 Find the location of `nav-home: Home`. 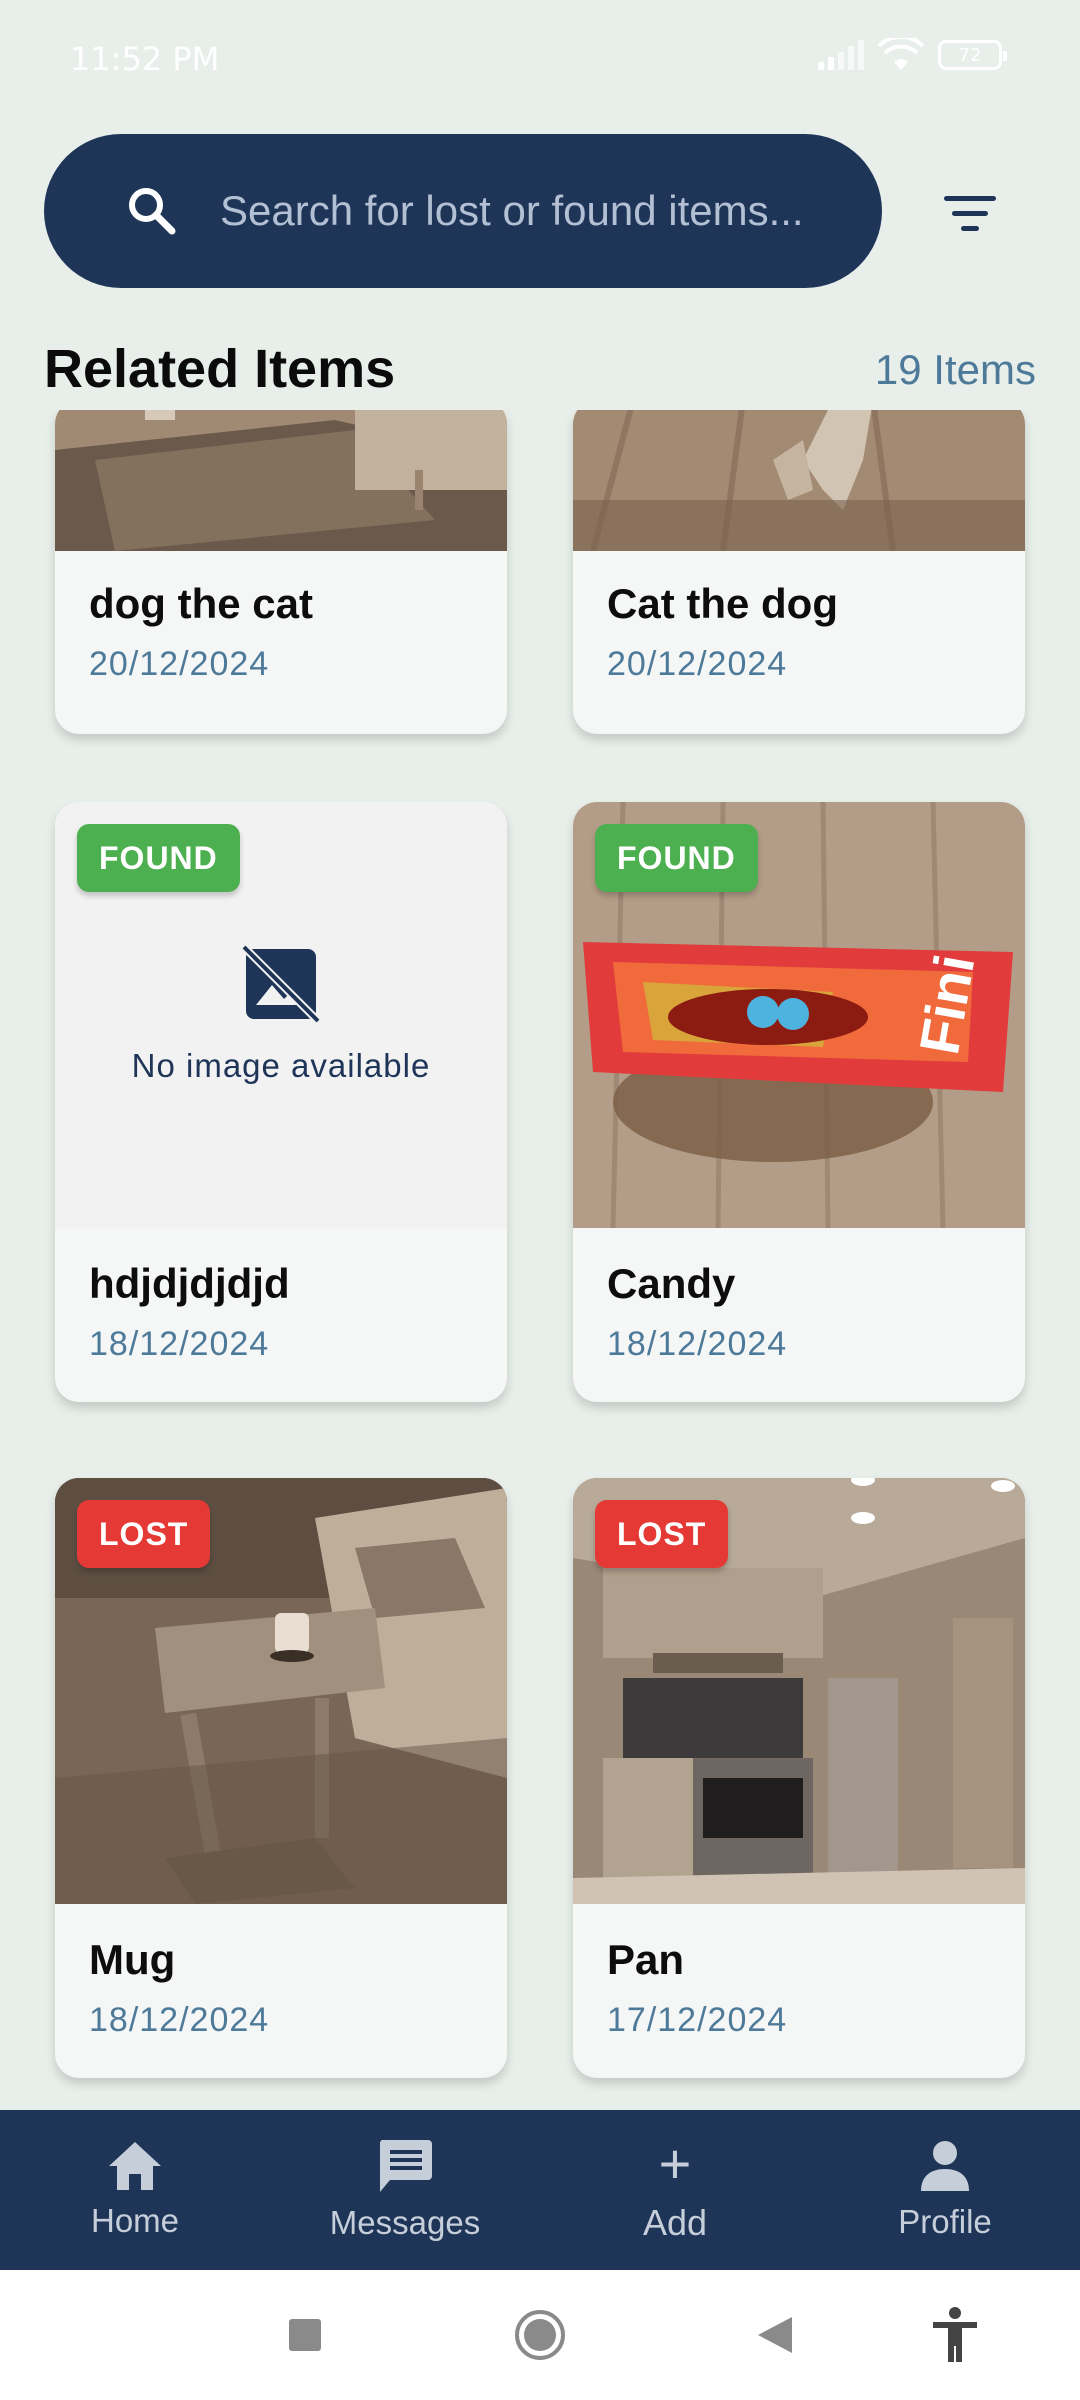

nav-home: Home is located at coordinates (135, 2190).